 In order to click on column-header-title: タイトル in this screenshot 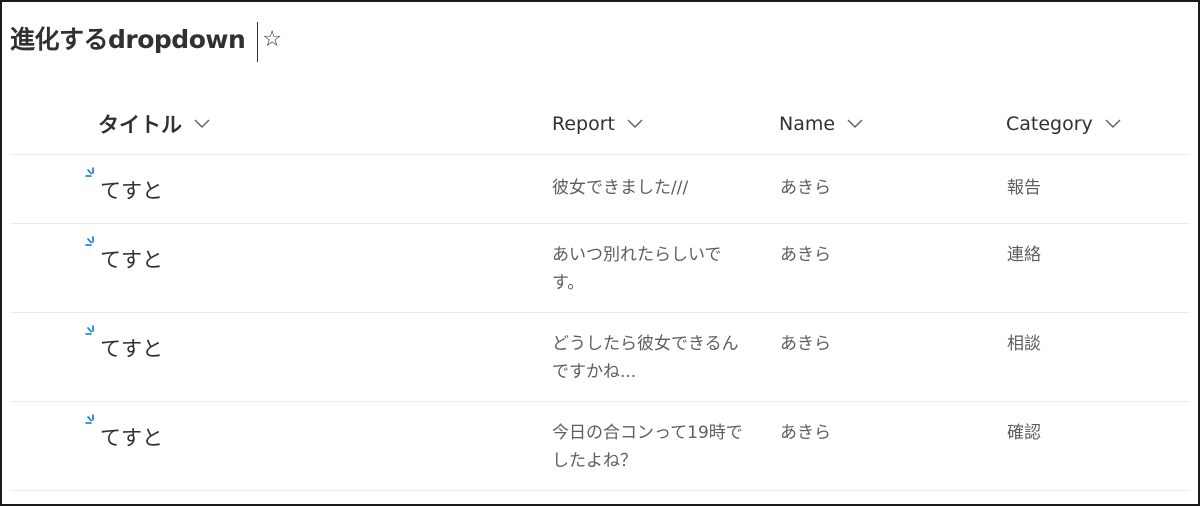, I will do `click(154, 124)`.